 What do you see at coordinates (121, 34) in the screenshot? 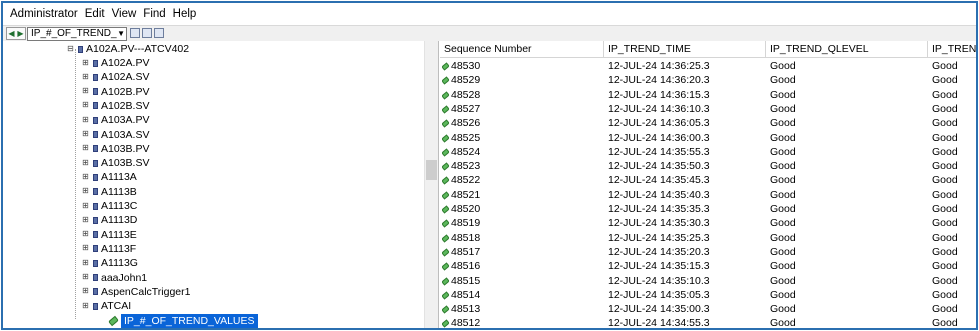
I see `chevron-down-icon: ▼` at bounding box center [121, 34].